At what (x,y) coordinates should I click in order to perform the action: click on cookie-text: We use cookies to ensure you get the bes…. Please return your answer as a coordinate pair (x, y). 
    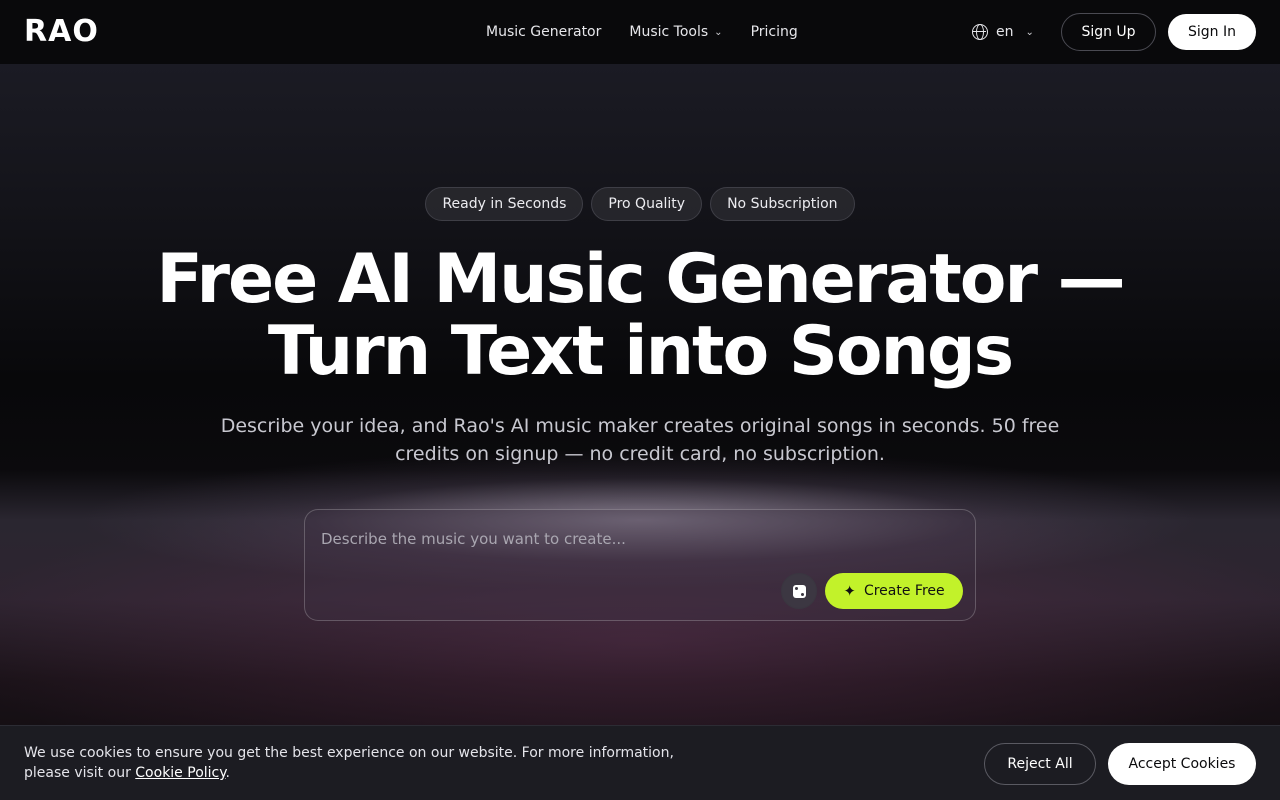
    Looking at the image, I should click on (349, 763).